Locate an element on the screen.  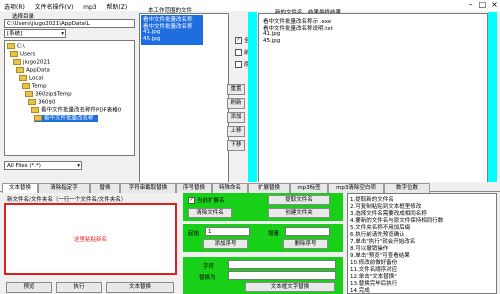
tree-node: Users is located at coordinates (22, 54).